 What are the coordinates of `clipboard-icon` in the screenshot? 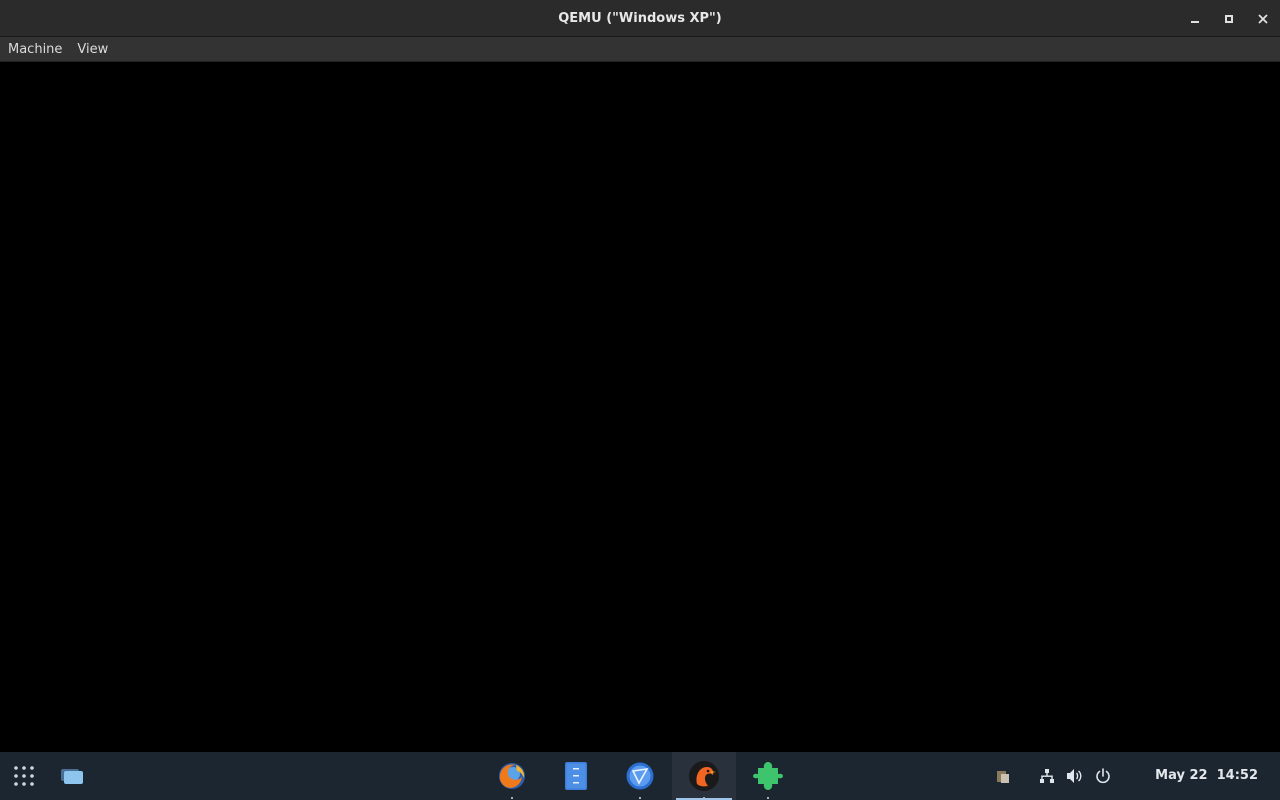 It's located at (1003, 777).